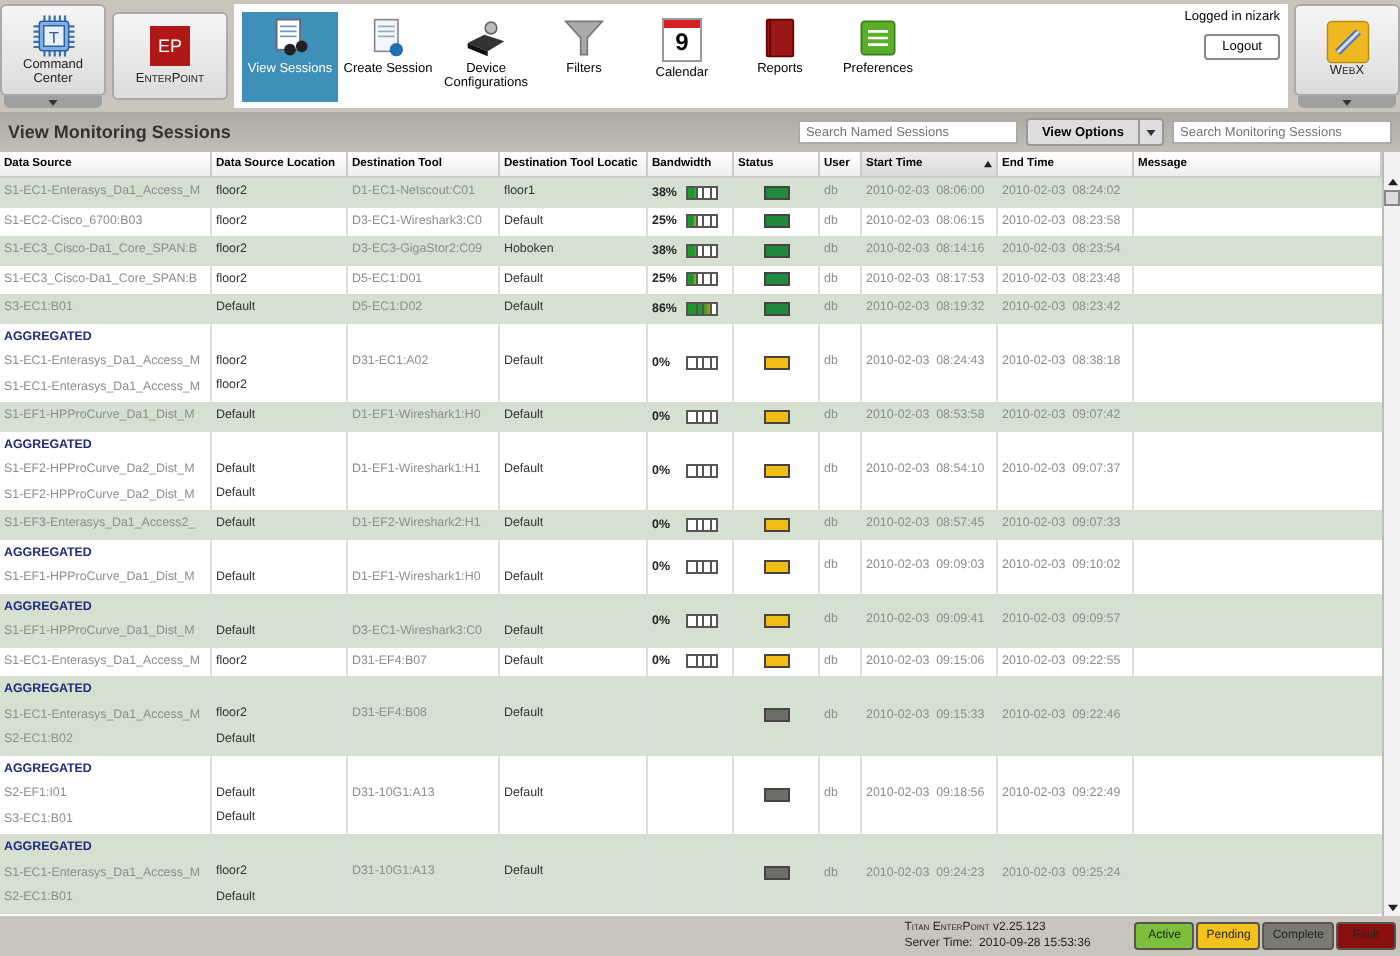 This screenshot has width=1400, height=956. What do you see at coordinates (1392, 198) in the screenshot?
I see `scroll-thumb` at bounding box center [1392, 198].